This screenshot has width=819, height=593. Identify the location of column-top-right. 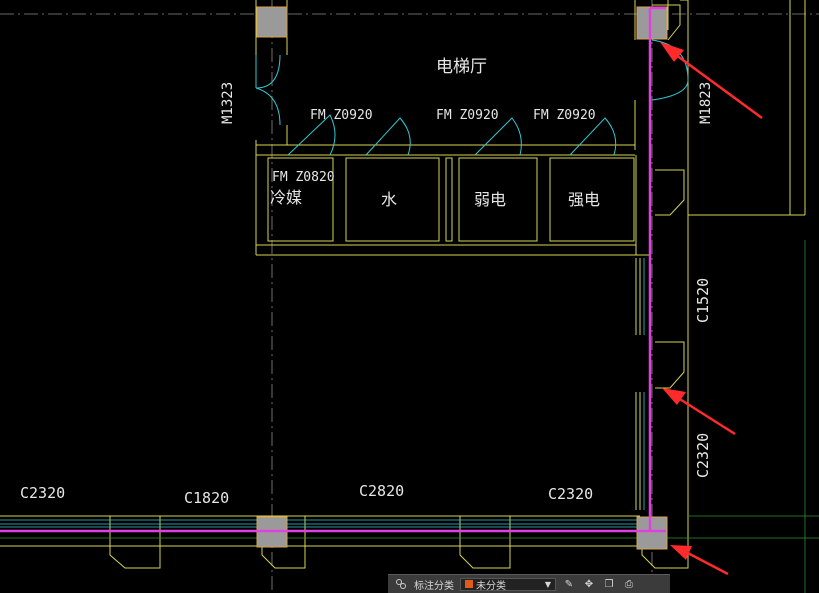
(652, 23).